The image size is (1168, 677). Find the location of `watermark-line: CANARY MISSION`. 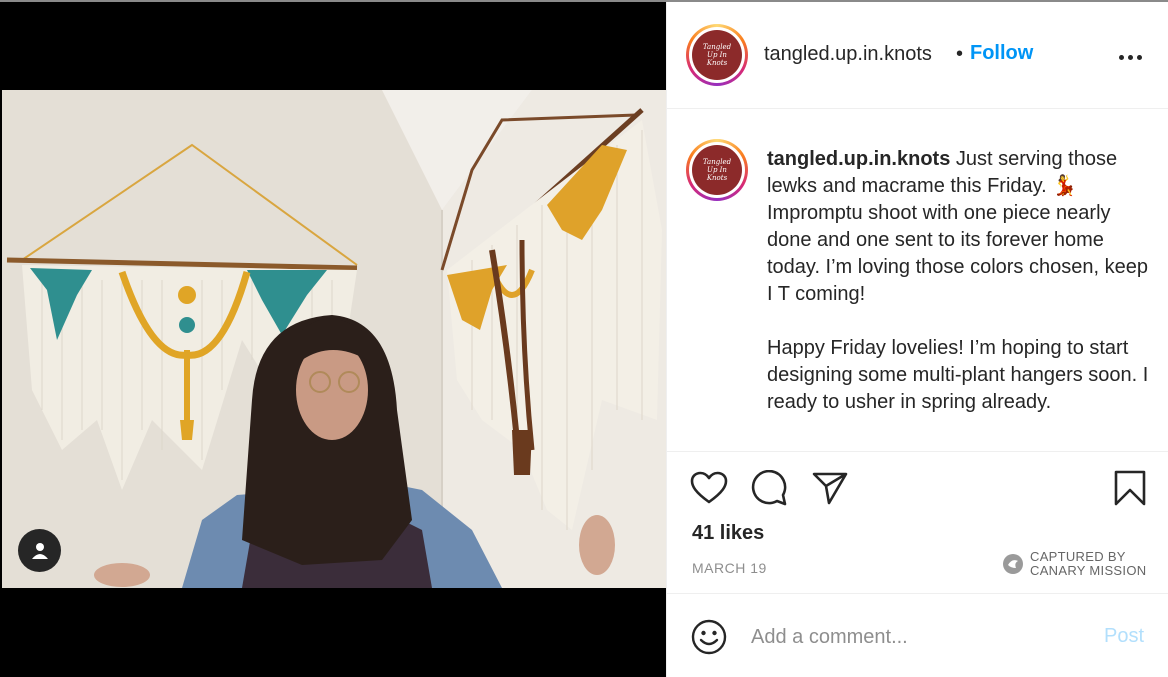

watermark-line: CANARY MISSION is located at coordinates (1088, 570).